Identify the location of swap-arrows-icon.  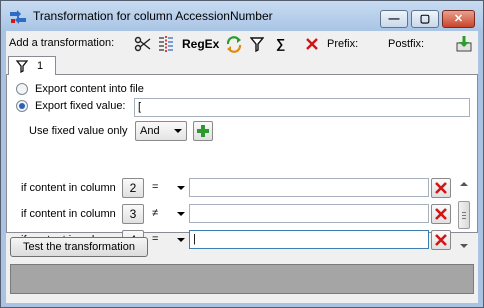
(234, 44).